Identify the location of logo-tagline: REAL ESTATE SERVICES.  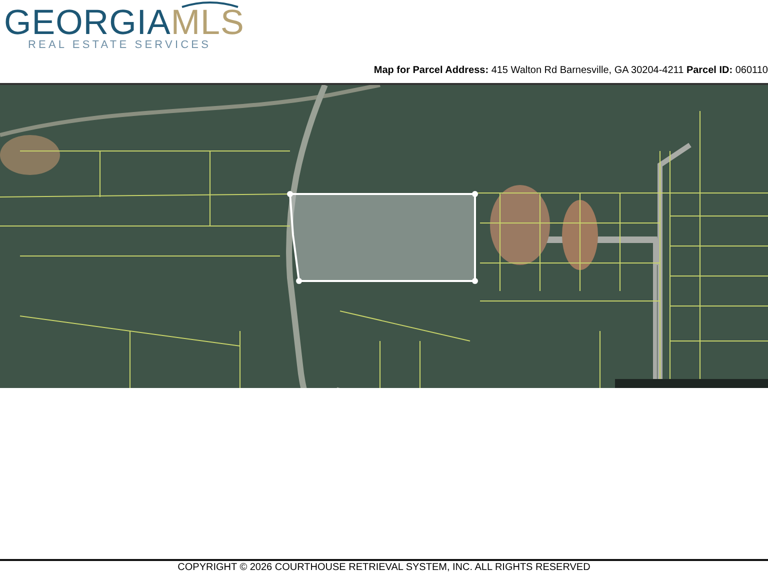
(120, 45).